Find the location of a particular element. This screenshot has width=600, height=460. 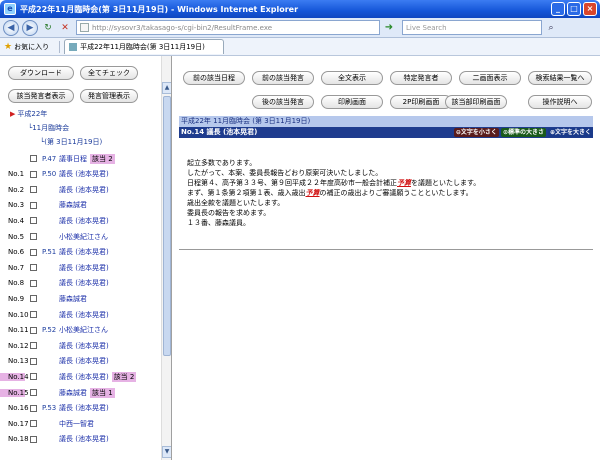

list-item: No.17 中西一智君 is located at coordinates (80, 423).